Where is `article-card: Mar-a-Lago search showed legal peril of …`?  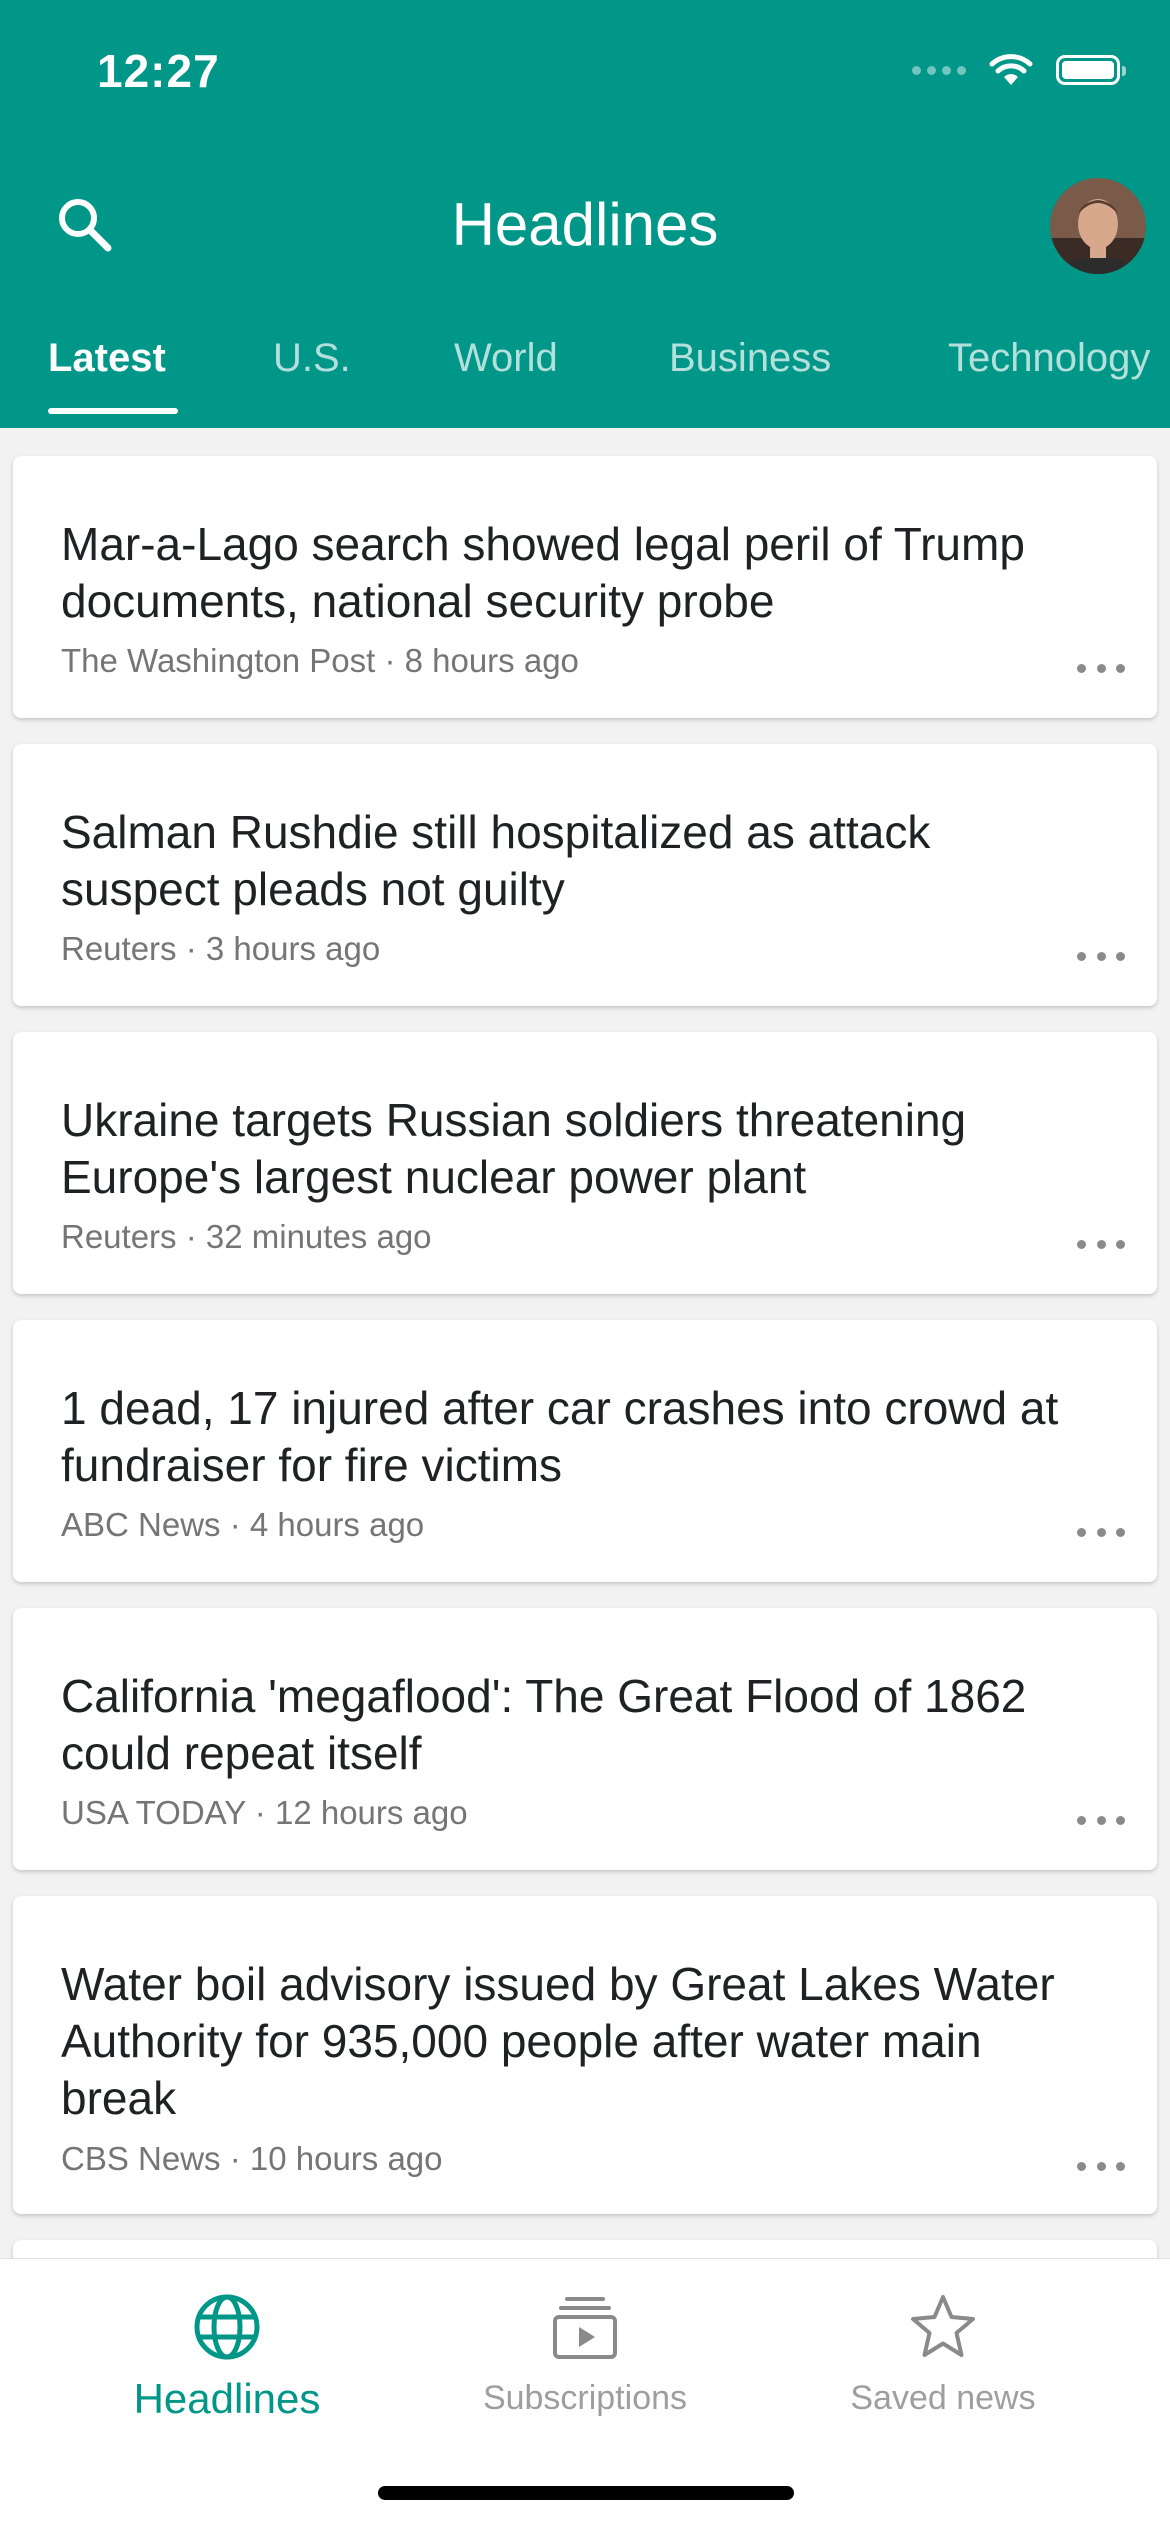
article-card: Mar-a-Lago search showed legal peril of … is located at coordinates (585, 587).